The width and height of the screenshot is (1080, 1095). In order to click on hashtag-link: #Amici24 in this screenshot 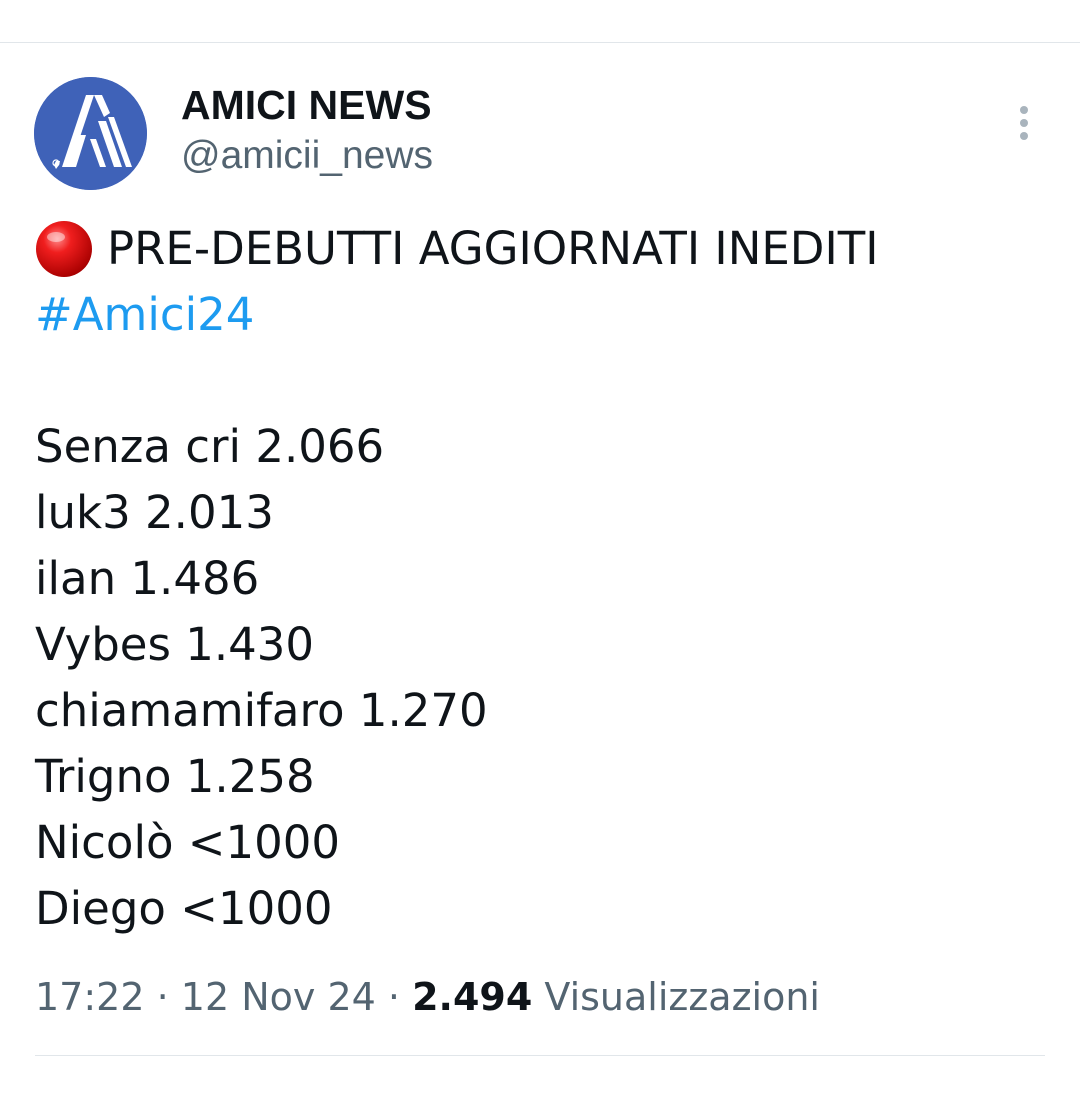, I will do `click(144, 314)`.